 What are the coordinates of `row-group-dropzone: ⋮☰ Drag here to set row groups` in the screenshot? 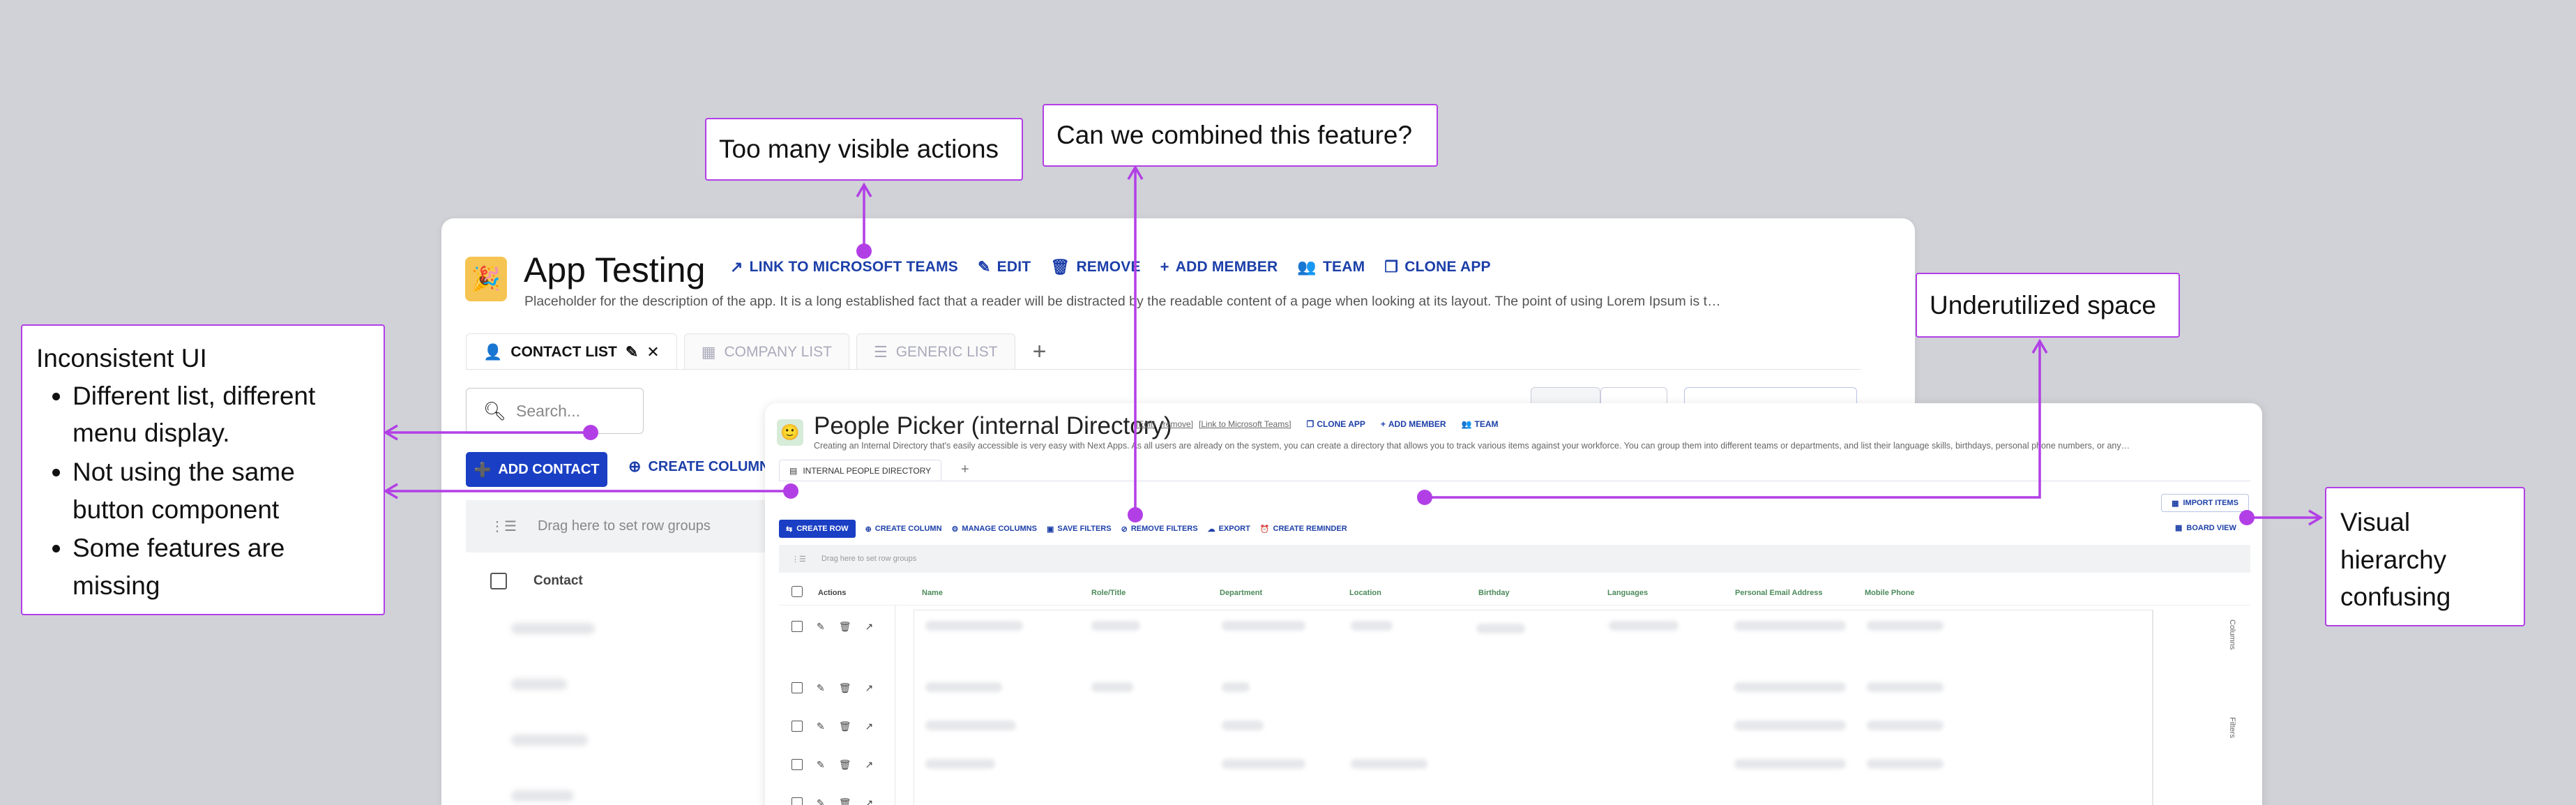 It's located at (1514, 559).